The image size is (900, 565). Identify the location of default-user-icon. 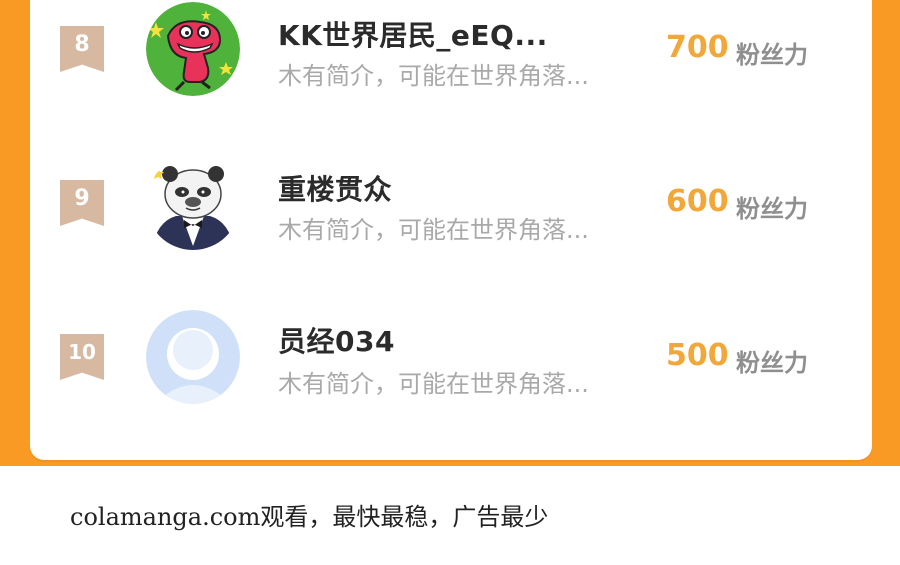
(193, 357).